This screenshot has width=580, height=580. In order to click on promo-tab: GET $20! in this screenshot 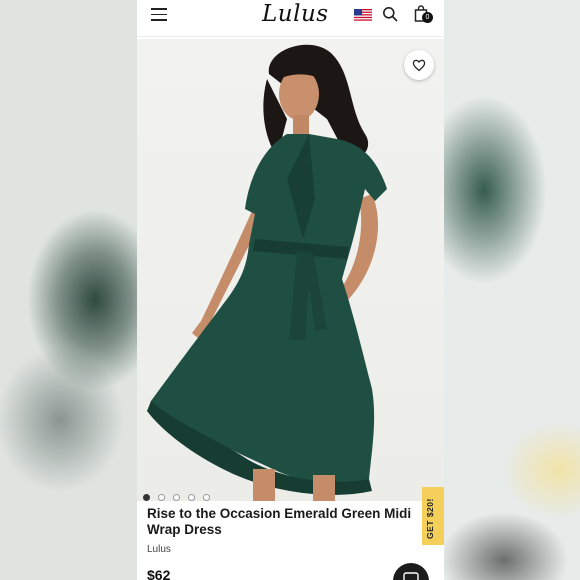, I will do `click(433, 516)`.